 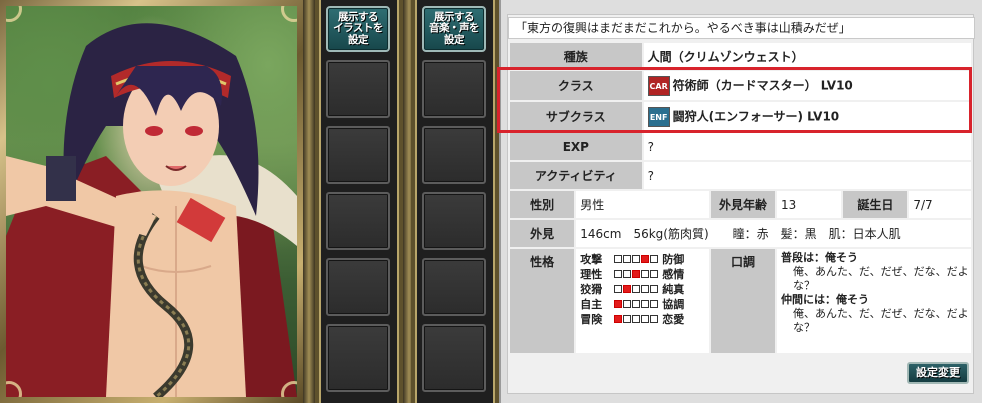 I want to click on gender-label: 性別, so click(x=542, y=204).